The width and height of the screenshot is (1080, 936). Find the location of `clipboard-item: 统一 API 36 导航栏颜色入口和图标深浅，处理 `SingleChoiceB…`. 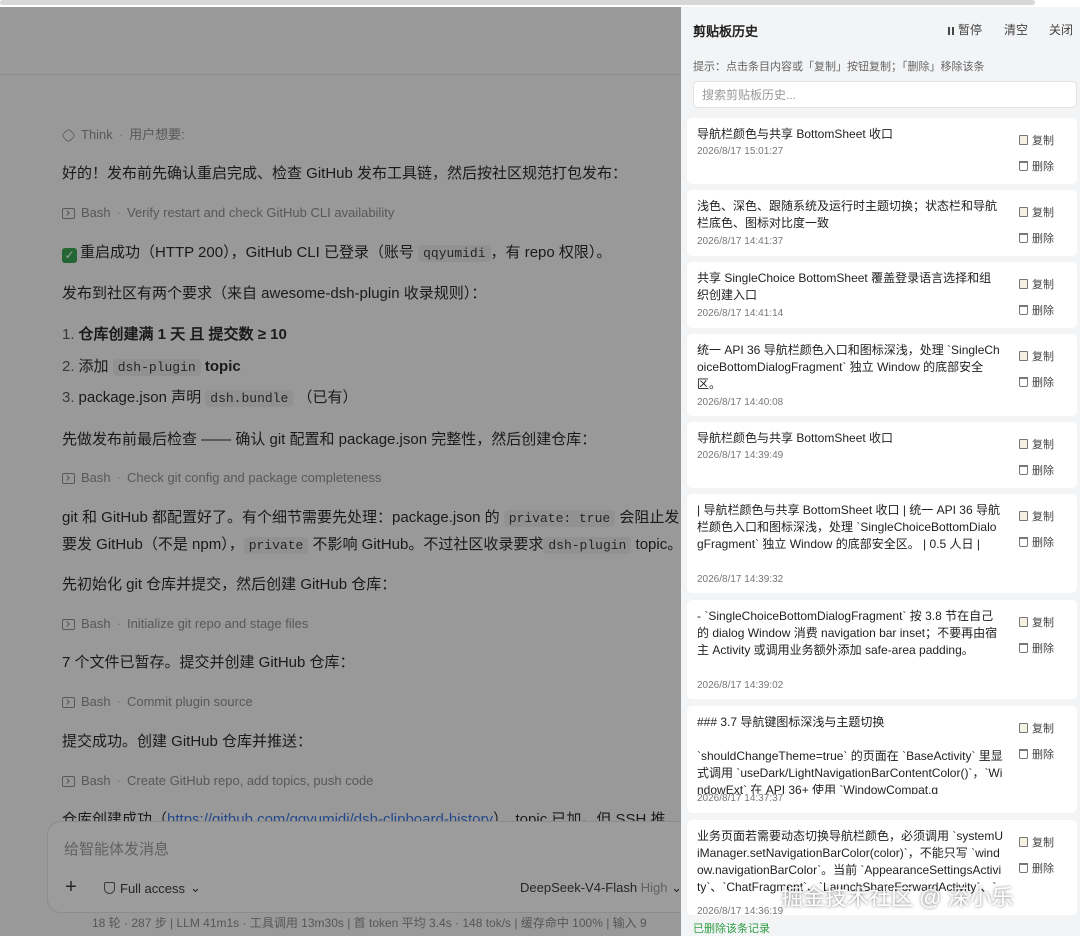

clipboard-item: 统一 API 36 导航栏颜色入口和图标深浅，处理 `SingleChoiceB… is located at coordinates (882, 375).